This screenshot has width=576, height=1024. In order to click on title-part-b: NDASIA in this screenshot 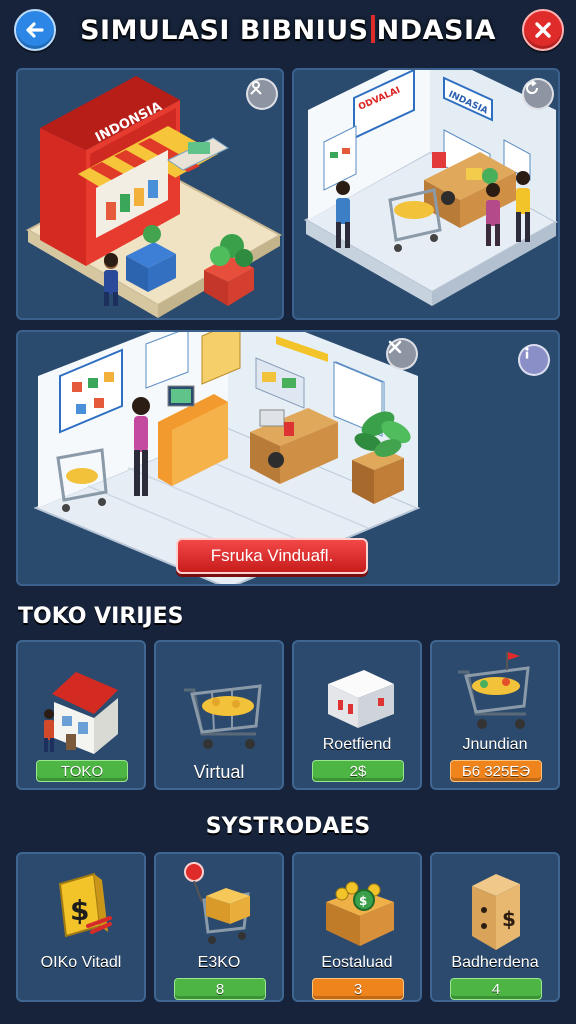, I will do `click(436, 30)`.